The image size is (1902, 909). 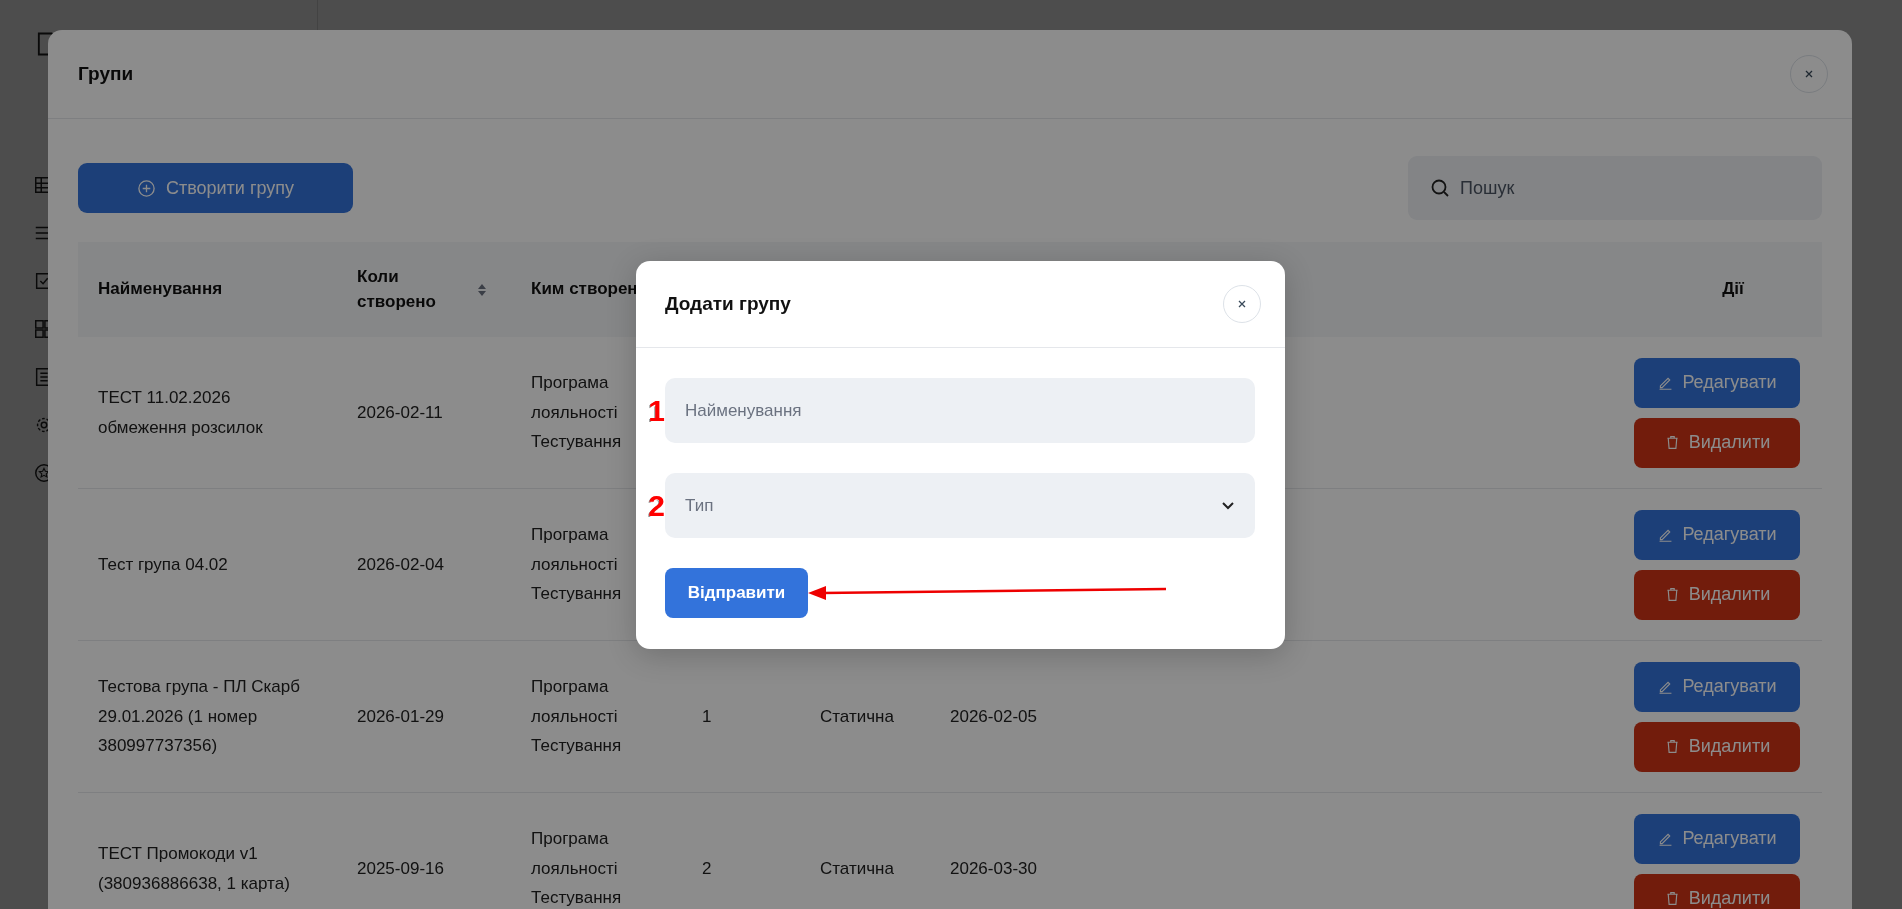 I want to click on table-cell: ТЕСТ 11.02.2026 обмеження розсилок, so click(x=180, y=412).